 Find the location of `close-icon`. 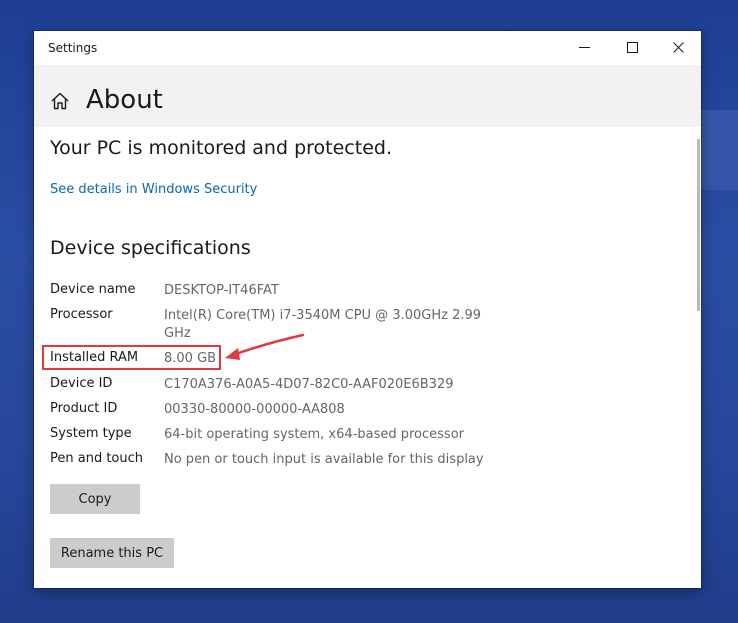

close-icon is located at coordinates (678, 47).